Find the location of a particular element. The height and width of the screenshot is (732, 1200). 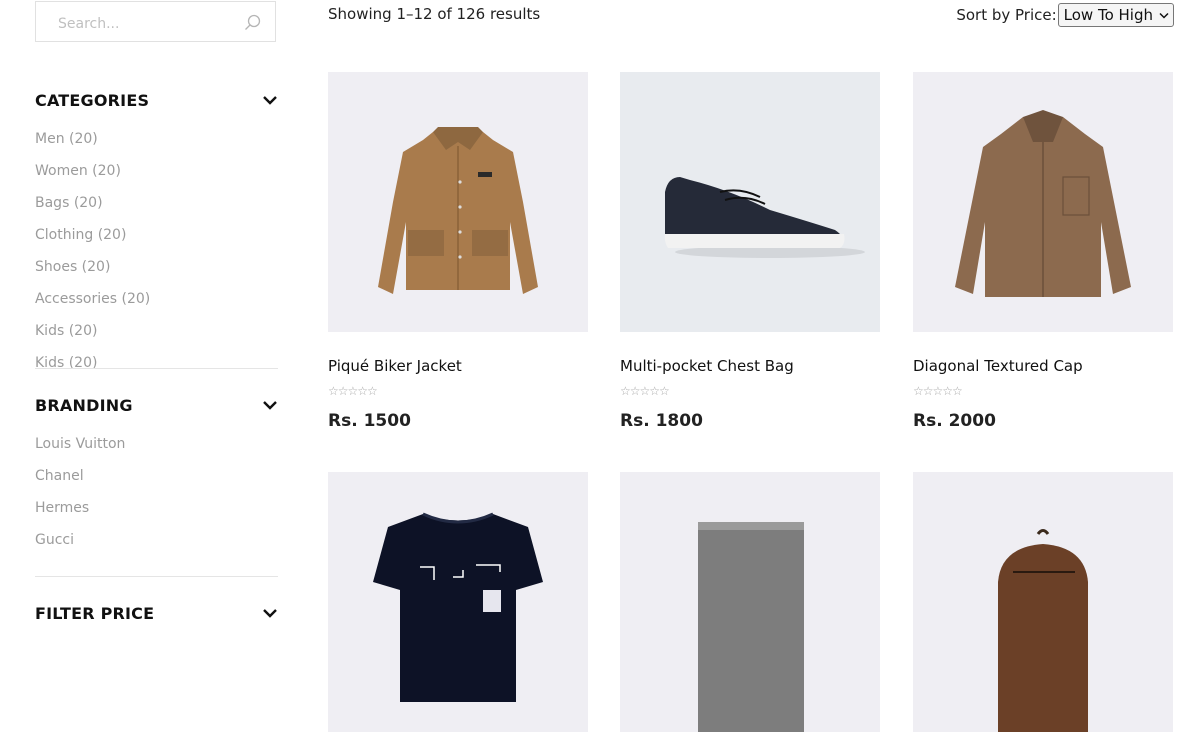

sort-label: Sort by Price: is located at coordinates (1006, 15).